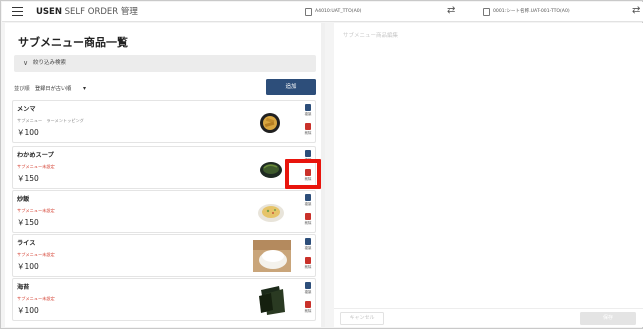 Image resolution: width=643 pixels, height=329 pixels. I want to click on editor-footer: キャンセル 保存, so click(488, 317).